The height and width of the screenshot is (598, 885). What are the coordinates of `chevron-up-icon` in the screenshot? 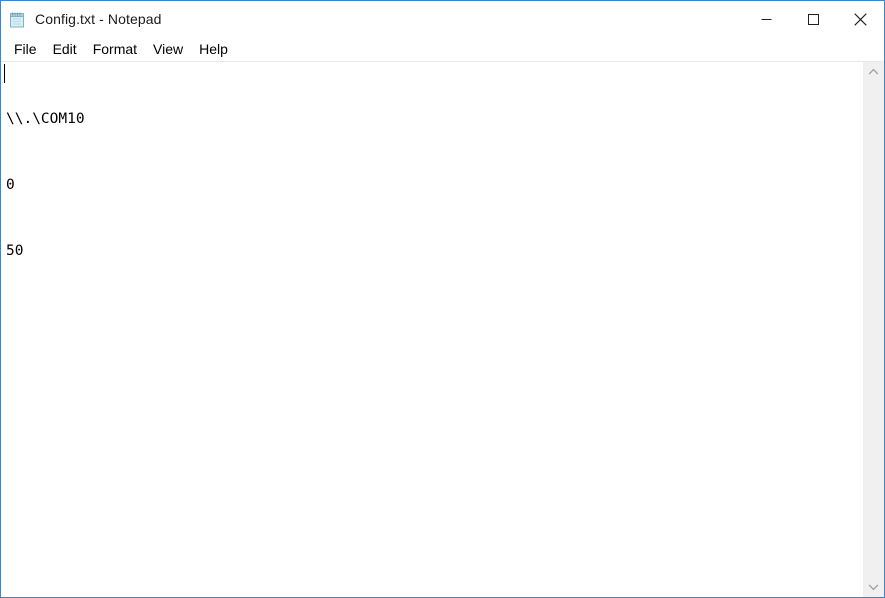 It's located at (873, 72).